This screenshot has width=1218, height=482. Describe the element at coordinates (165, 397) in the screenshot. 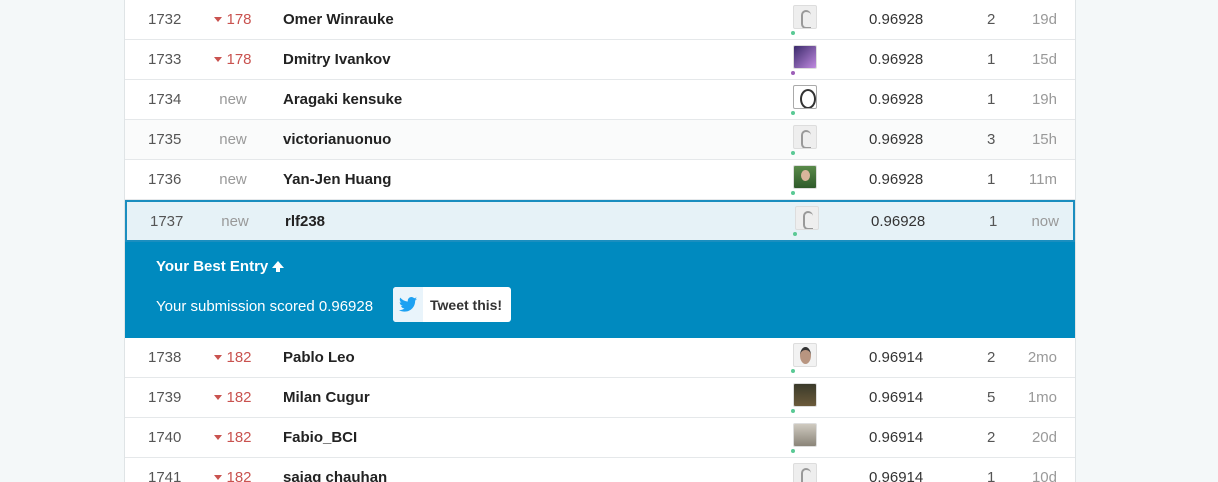

I see `rank: 1739` at that location.